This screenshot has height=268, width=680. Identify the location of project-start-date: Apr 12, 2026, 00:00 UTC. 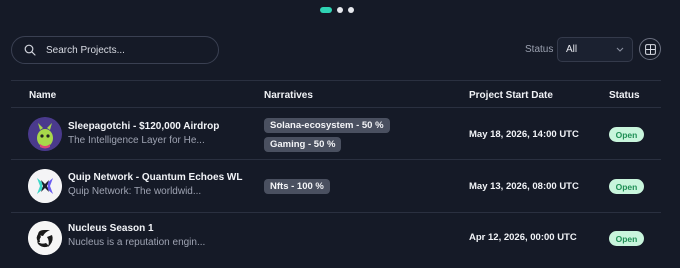
(523, 237).